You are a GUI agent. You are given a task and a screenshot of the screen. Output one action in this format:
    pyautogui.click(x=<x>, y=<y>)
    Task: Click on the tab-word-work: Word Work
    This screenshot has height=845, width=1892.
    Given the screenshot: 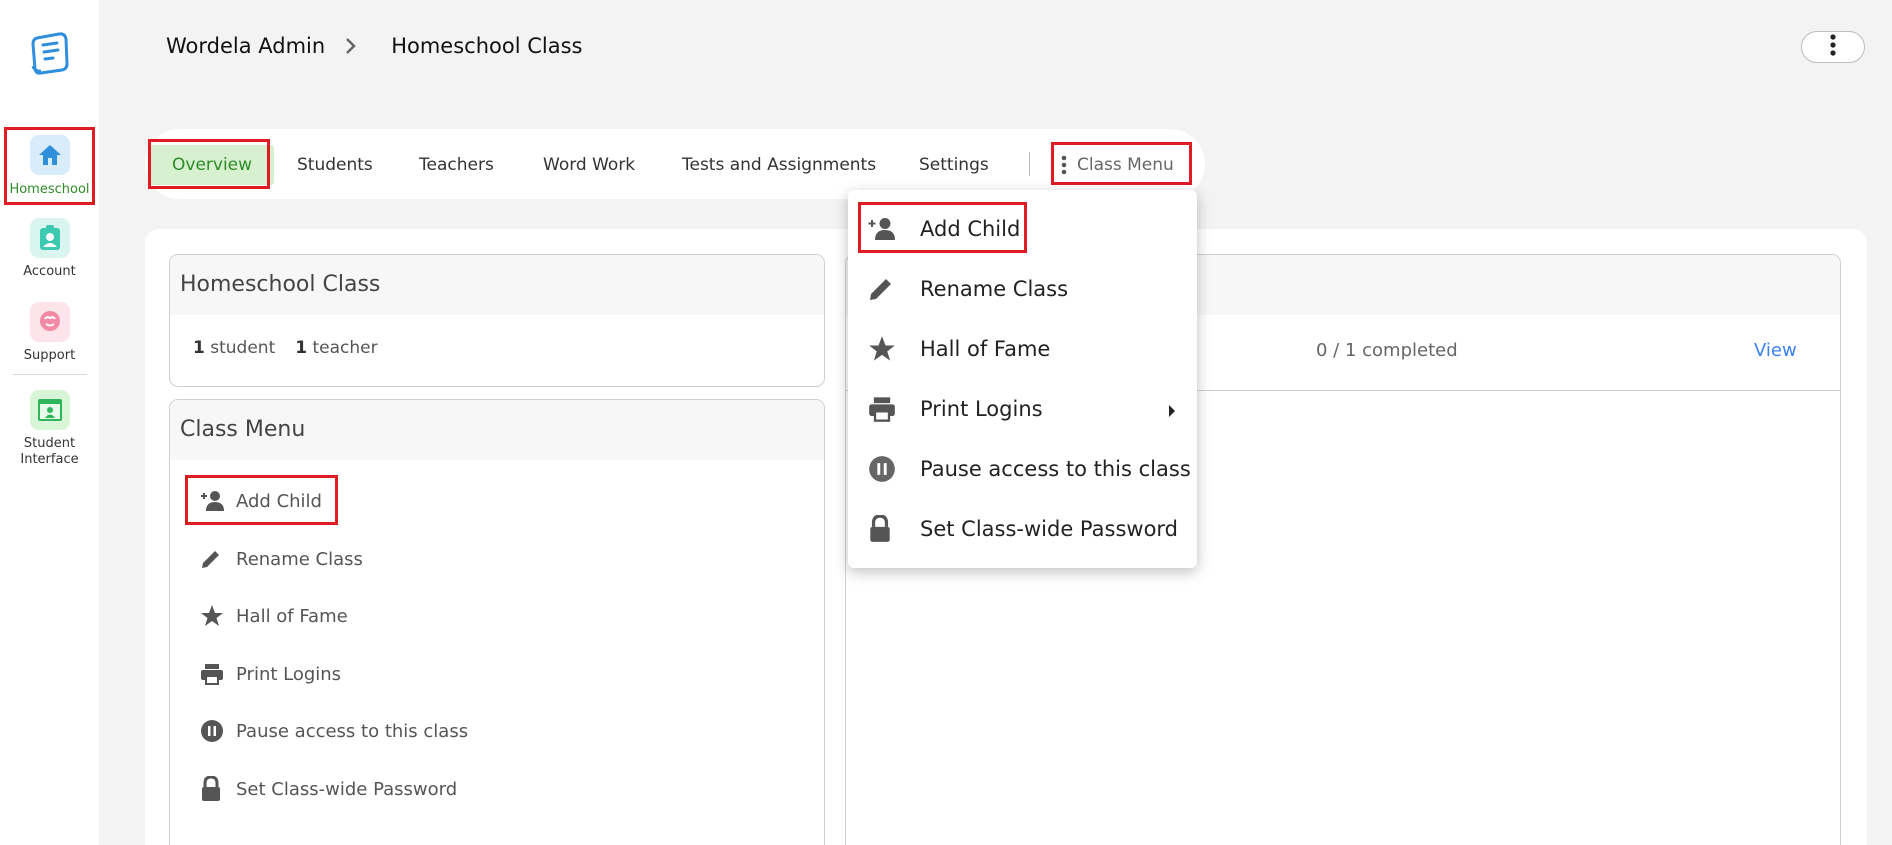 What is the action you would take?
    pyautogui.click(x=589, y=165)
    